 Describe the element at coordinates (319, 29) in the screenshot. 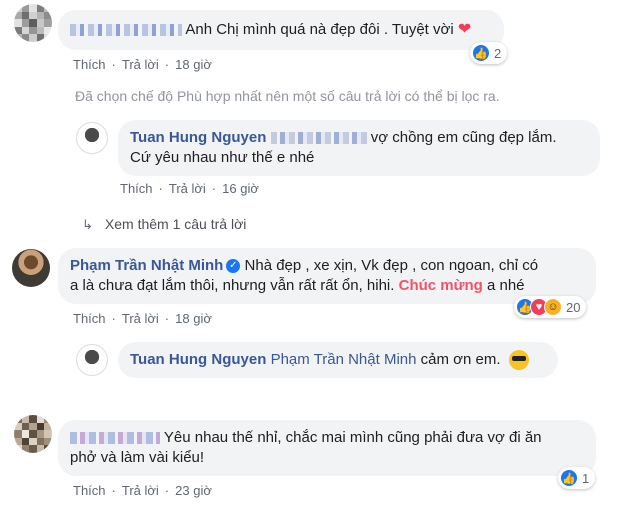

I see `comment-text: Anh Chị mình quá nà đẹp đôi . Tuyệt vời` at that location.